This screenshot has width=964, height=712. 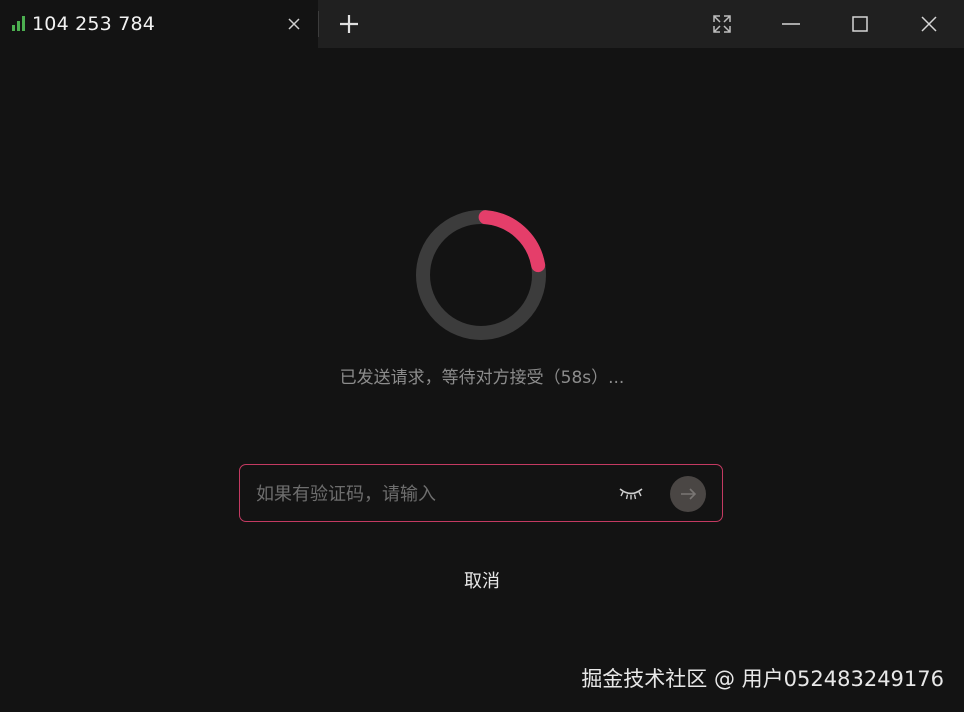 What do you see at coordinates (512, 241) in the screenshot?
I see `progress-ring-arc` at bounding box center [512, 241].